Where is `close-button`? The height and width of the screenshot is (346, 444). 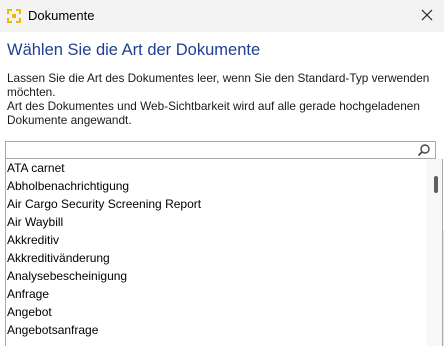 close-button is located at coordinates (427, 15).